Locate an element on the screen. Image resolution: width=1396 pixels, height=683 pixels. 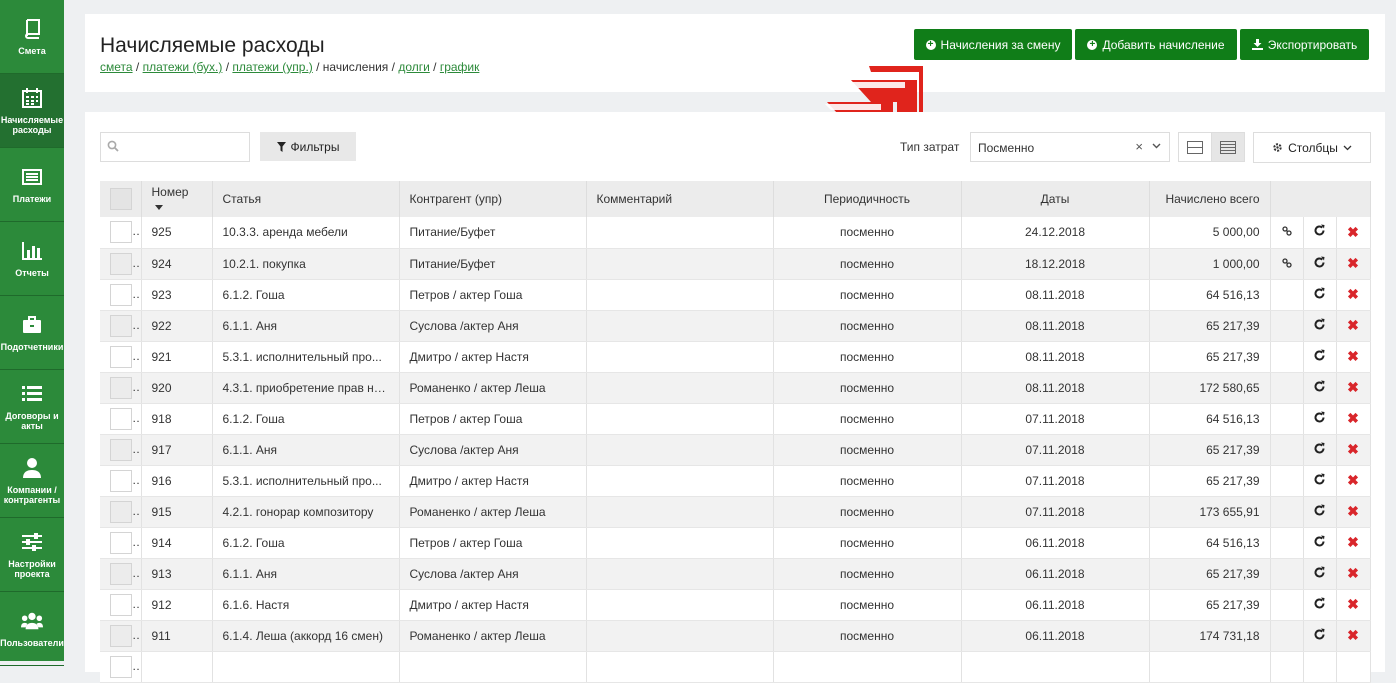
export-button: Экспортировать is located at coordinates (1304, 44).